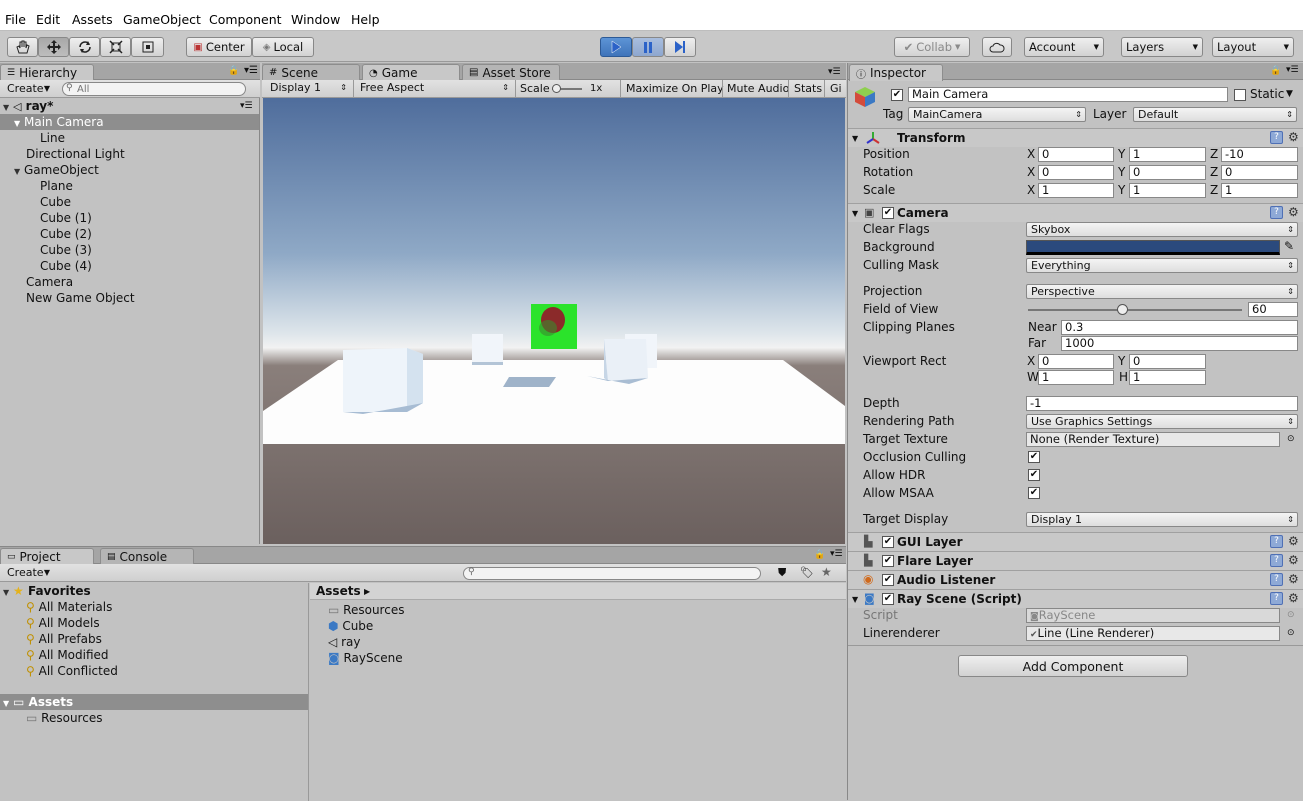 The image size is (1303, 801). What do you see at coordinates (64, 718) in the screenshot?
I see `resources-folder-row: ▭ Resources` at bounding box center [64, 718].